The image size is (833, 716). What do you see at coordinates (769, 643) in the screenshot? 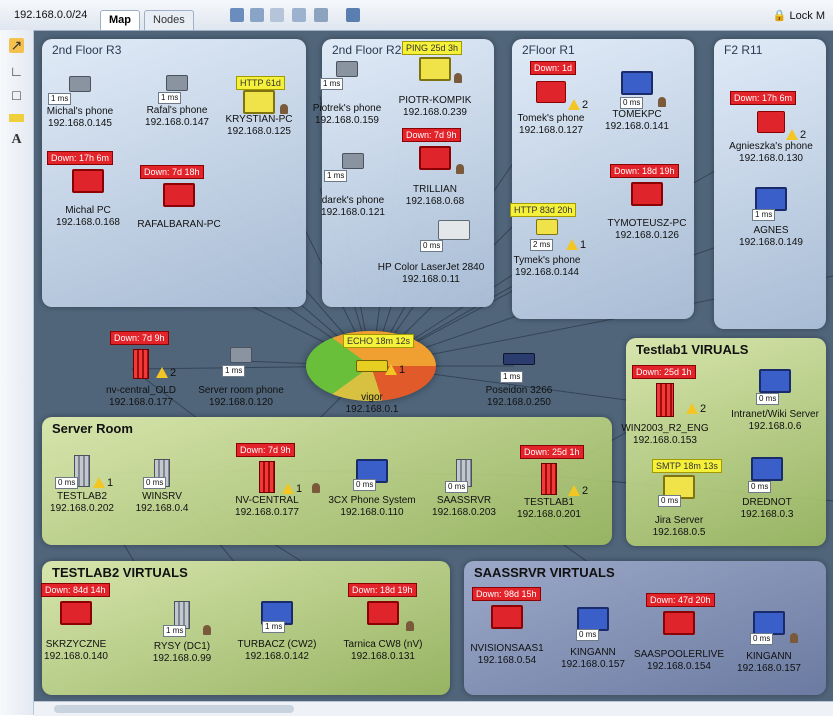
I see `node-kingann-2: 0 ms KINGANN 192.168.0.157` at bounding box center [769, 643].